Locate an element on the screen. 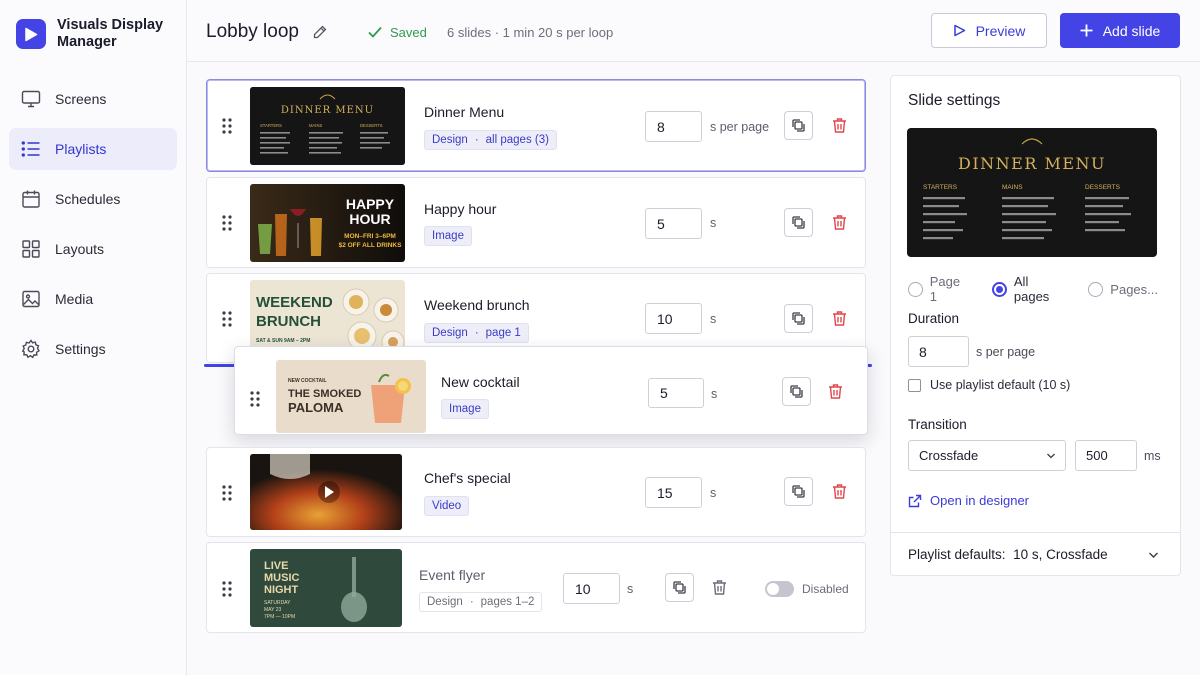 This screenshot has width=1200, height=675. radio-page-1: Page 1 is located at coordinates (939, 289).